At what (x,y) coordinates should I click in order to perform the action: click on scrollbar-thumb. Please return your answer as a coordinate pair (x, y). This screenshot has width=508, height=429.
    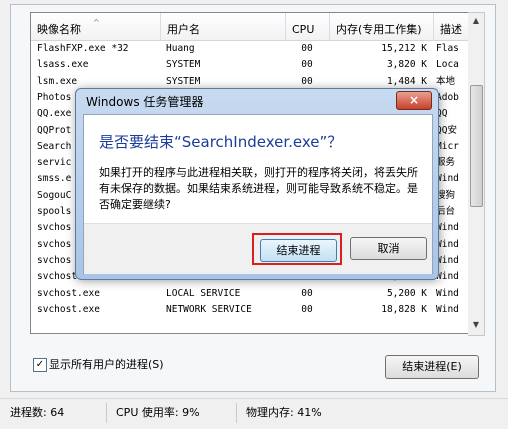
    Looking at the image, I should click on (476, 146).